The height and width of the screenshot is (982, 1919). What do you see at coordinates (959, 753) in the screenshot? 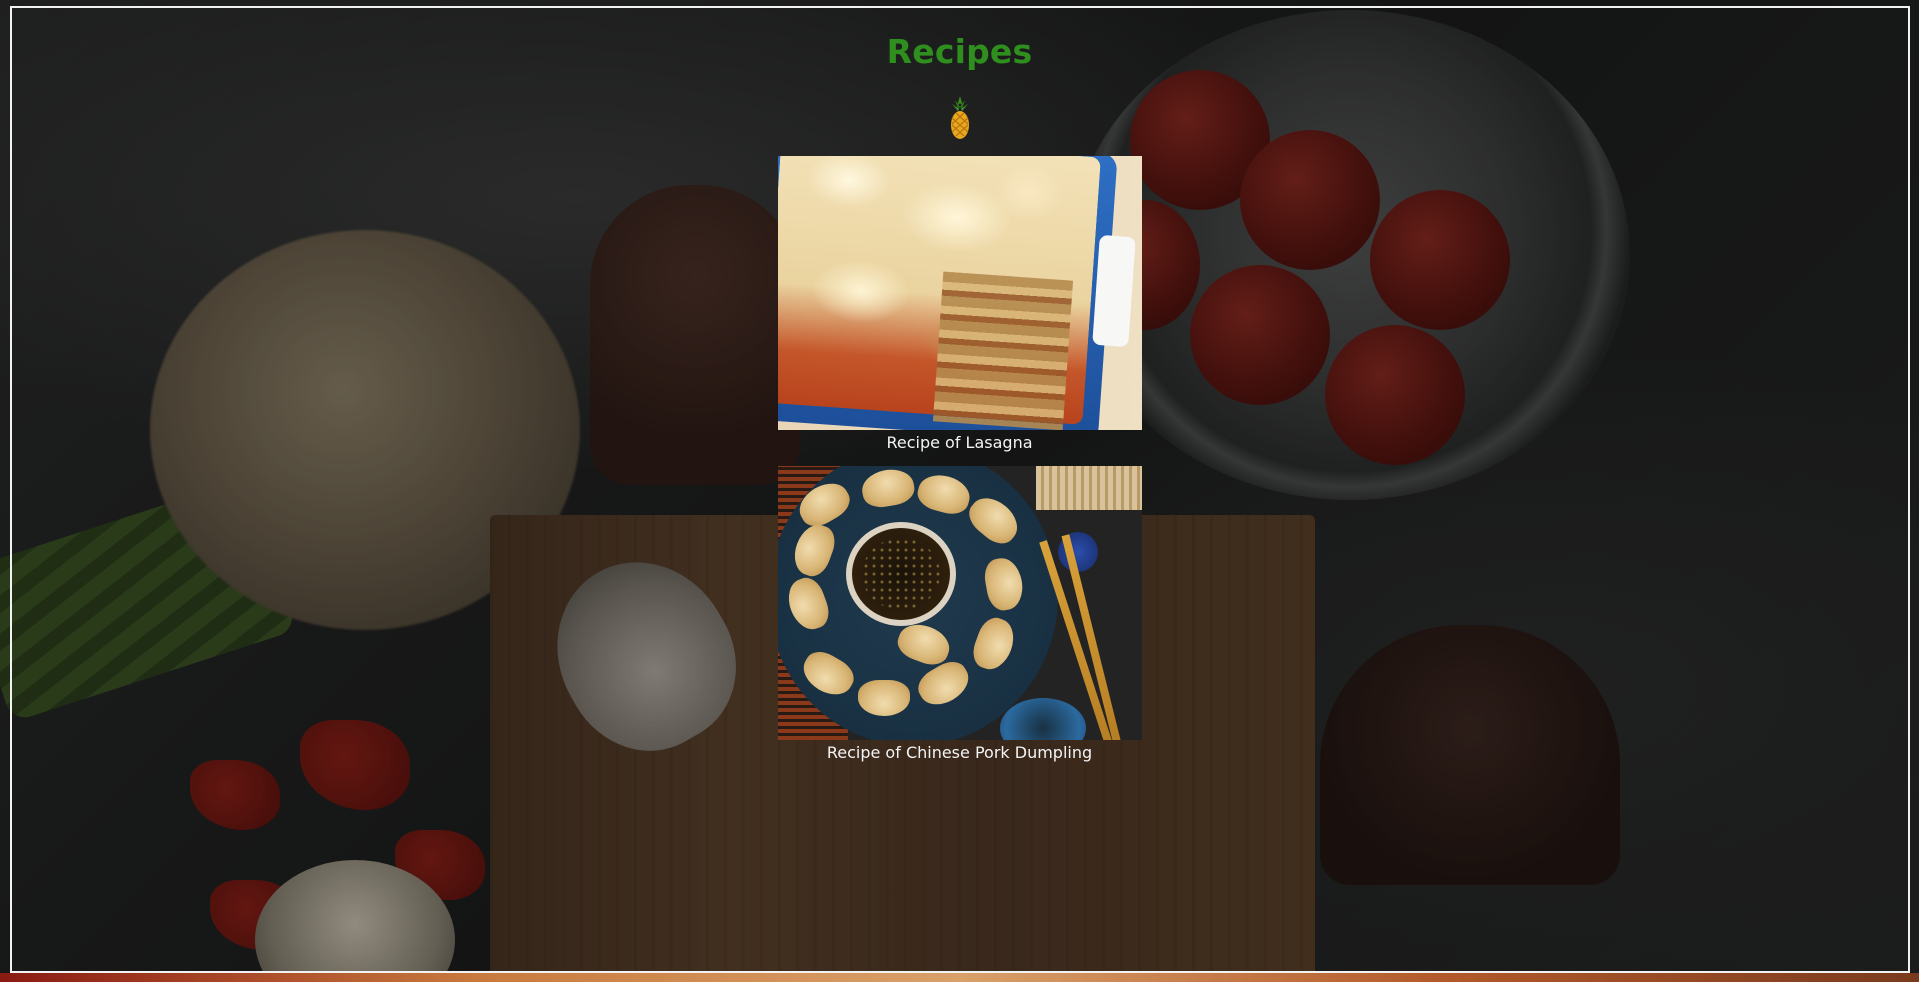
I see `recipe-caption: Recipe of Chinese Pork Dumpling` at bounding box center [959, 753].